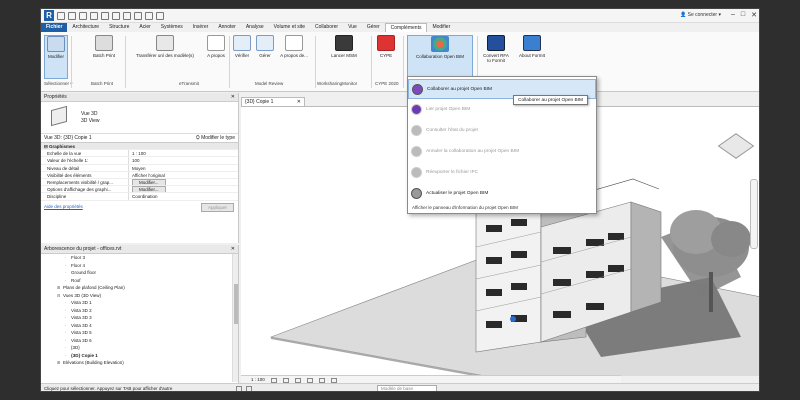 The height and width of the screenshot is (400, 800). I want to click on property-row: Discipline Coordination, so click(139, 197).